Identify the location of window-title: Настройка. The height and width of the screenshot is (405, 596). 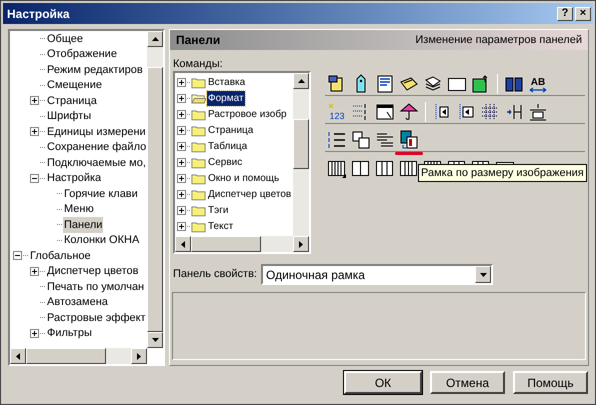
(39, 14).